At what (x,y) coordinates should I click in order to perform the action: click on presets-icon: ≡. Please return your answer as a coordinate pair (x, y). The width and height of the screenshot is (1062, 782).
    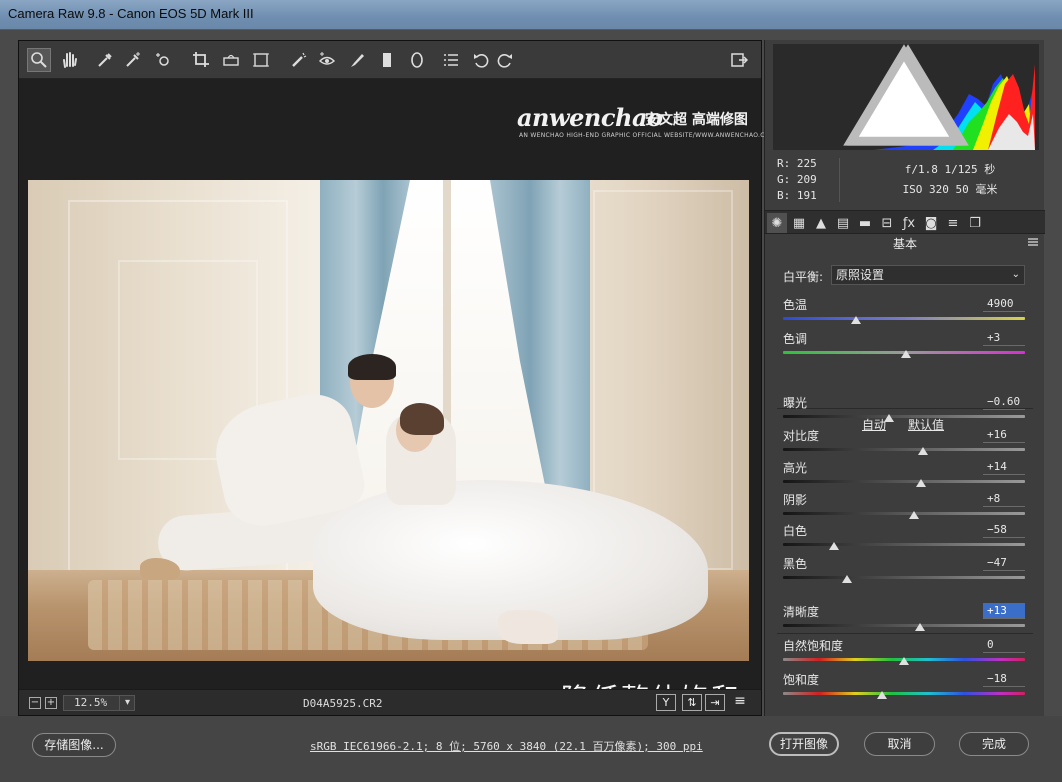
    Looking at the image, I should click on (953, 223).